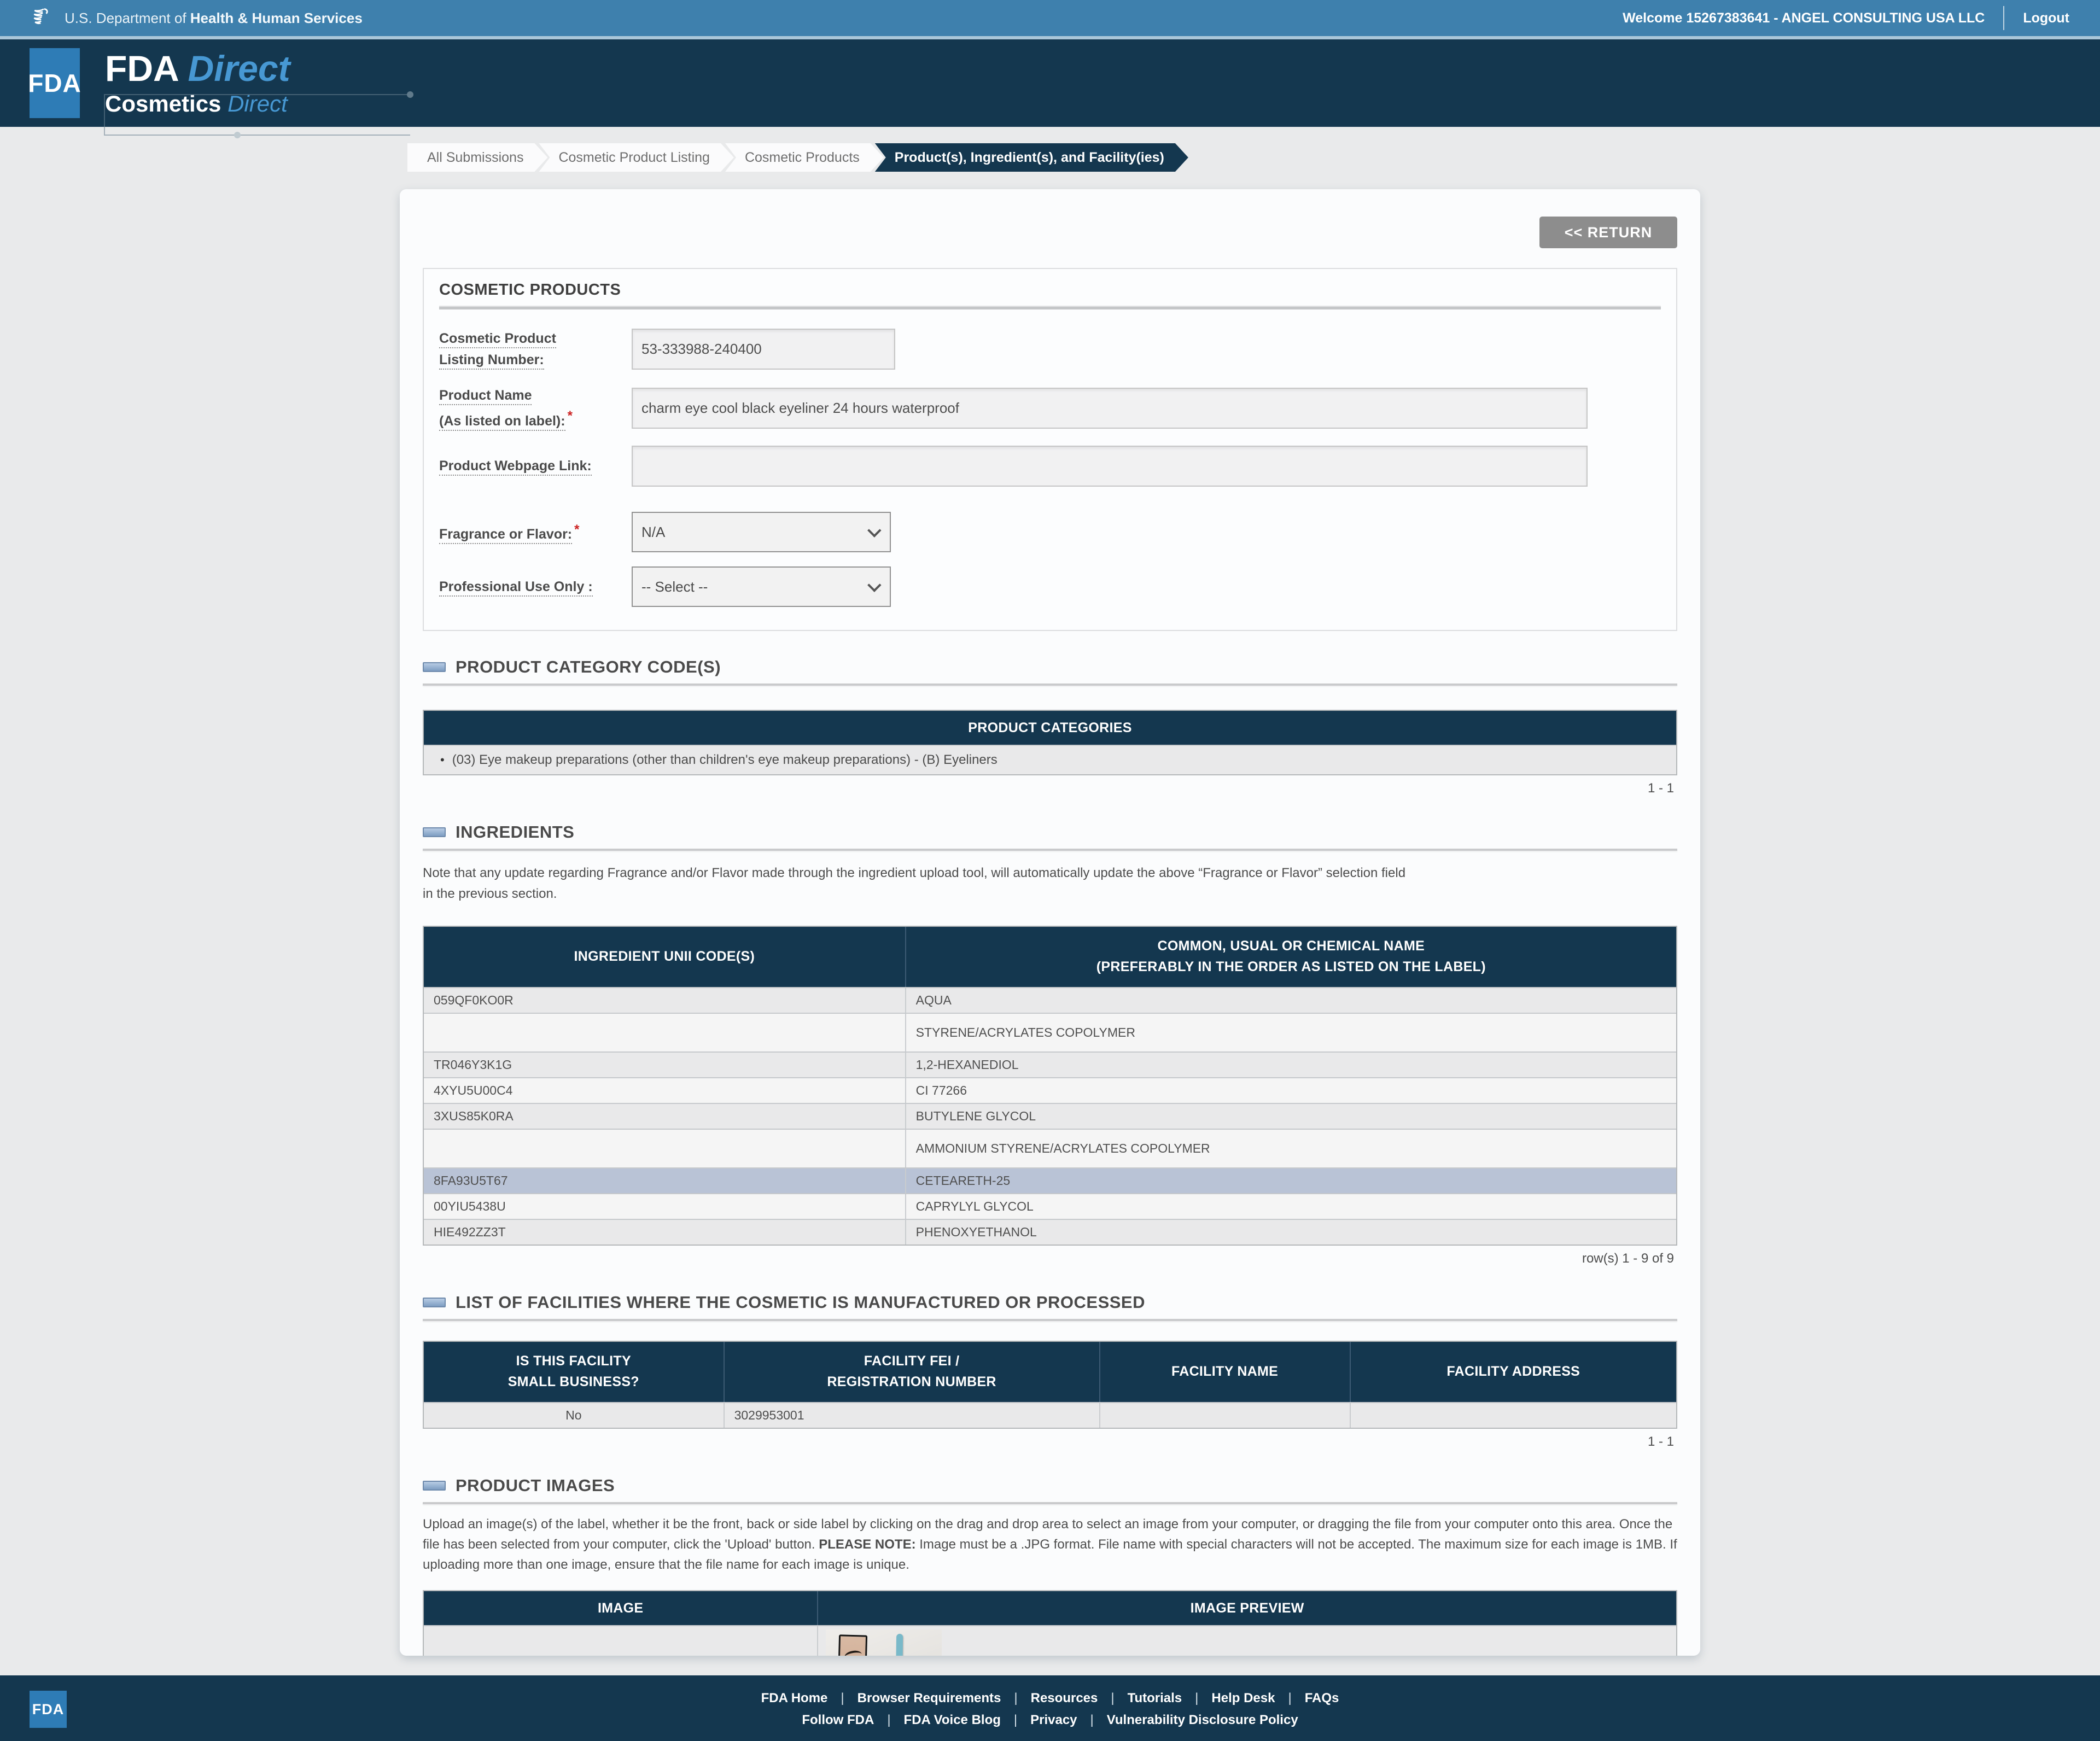  I want to click on unii-code-column-header: INGREDIENT UNII CODE(S), so click(665, 956).